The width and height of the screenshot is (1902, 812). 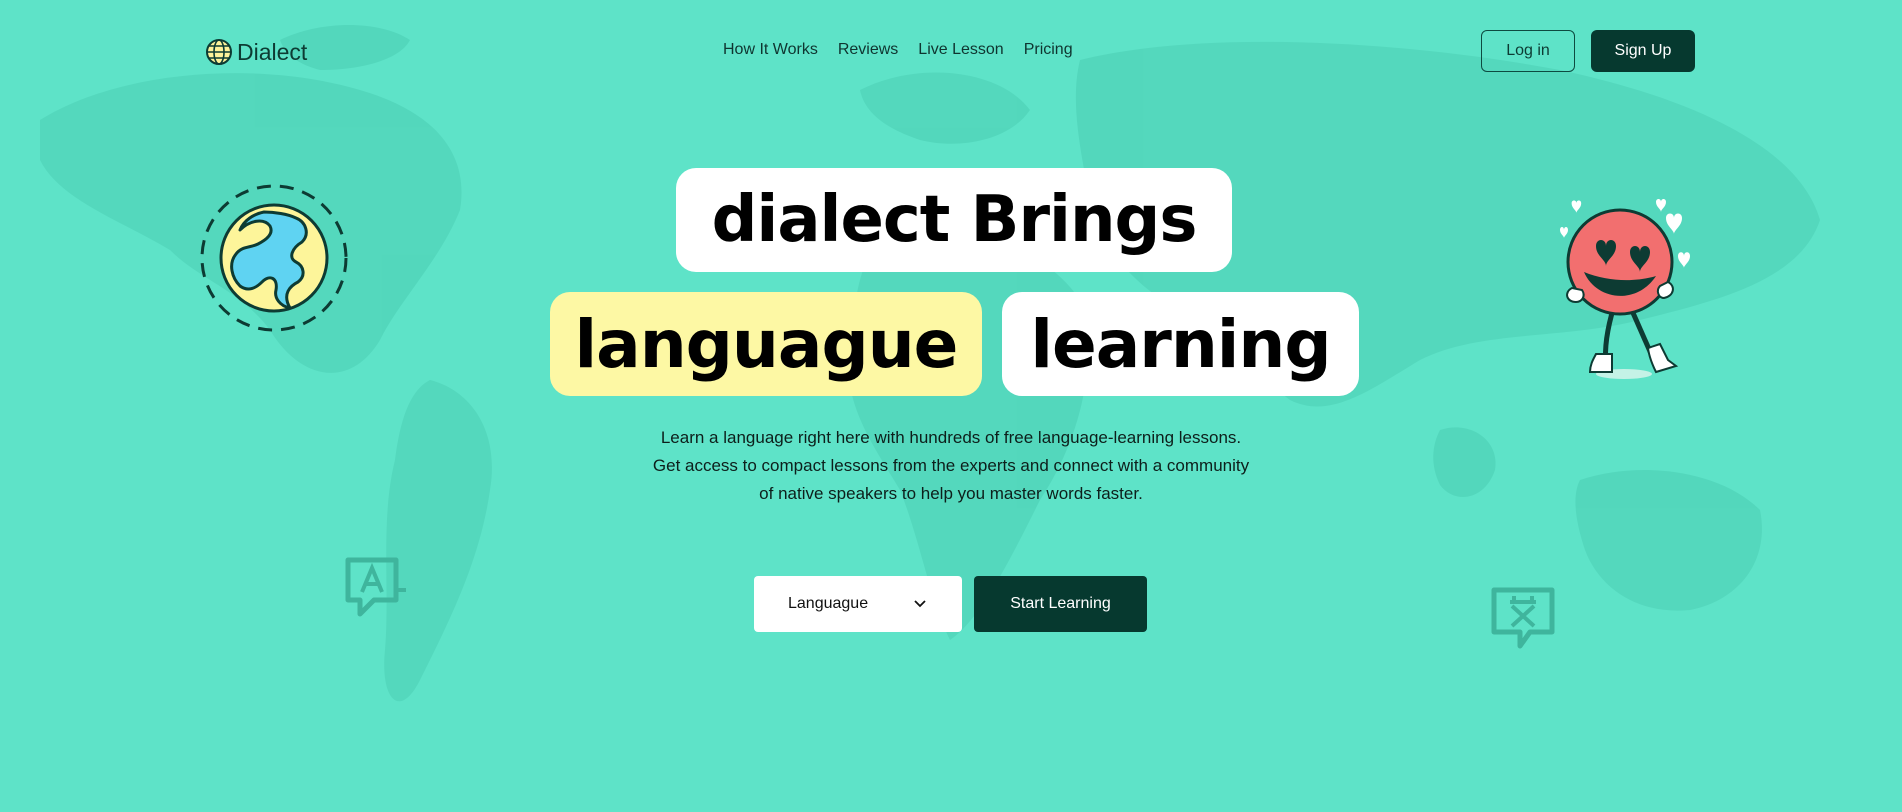 What do you see at coordinates (766, 344) in the screenshot?
I see `headline-highlight-word: languague` at bounding box center [766, 344].